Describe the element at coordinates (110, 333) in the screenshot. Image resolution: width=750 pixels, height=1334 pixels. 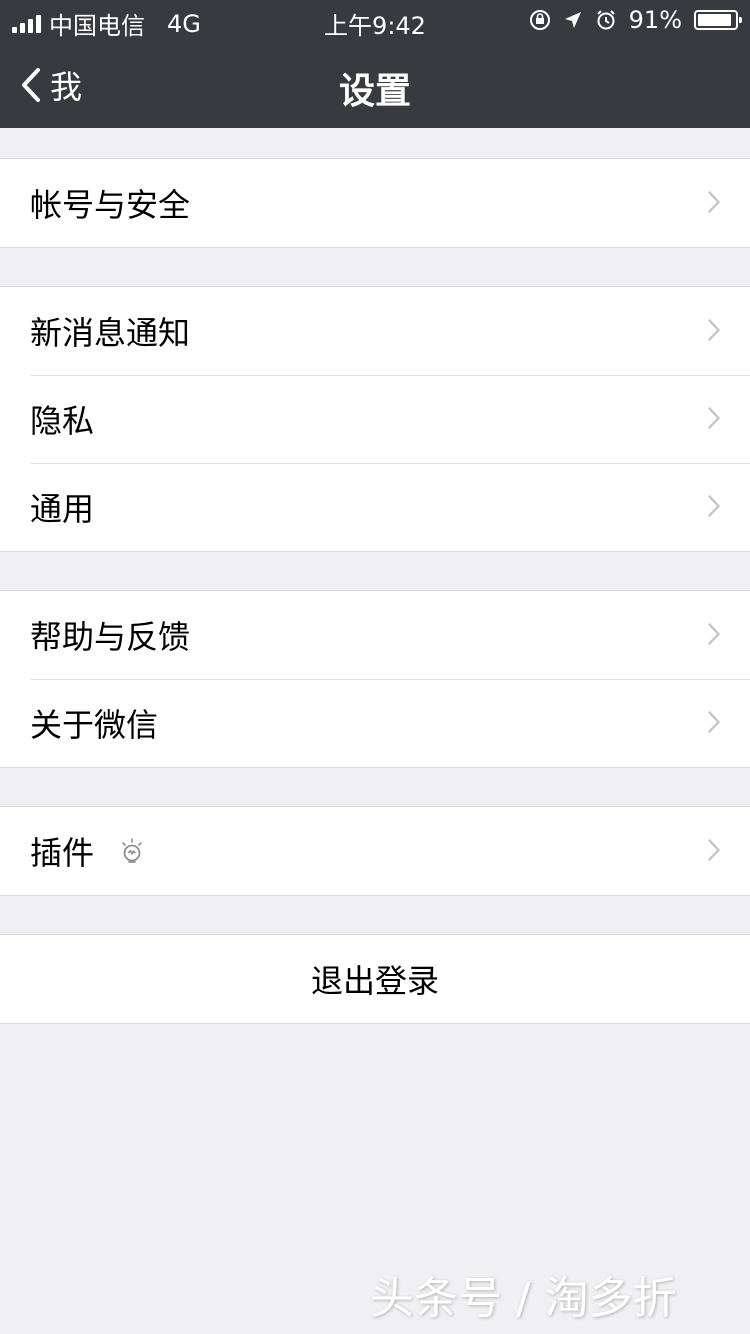
I see `row-label: 新消息通知` at that location.